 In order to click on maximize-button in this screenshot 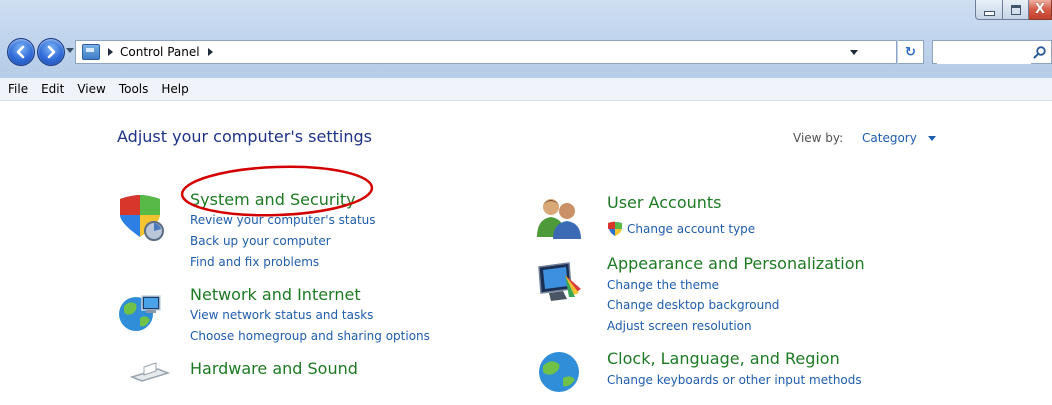, I will do `click(1016, 10)`.